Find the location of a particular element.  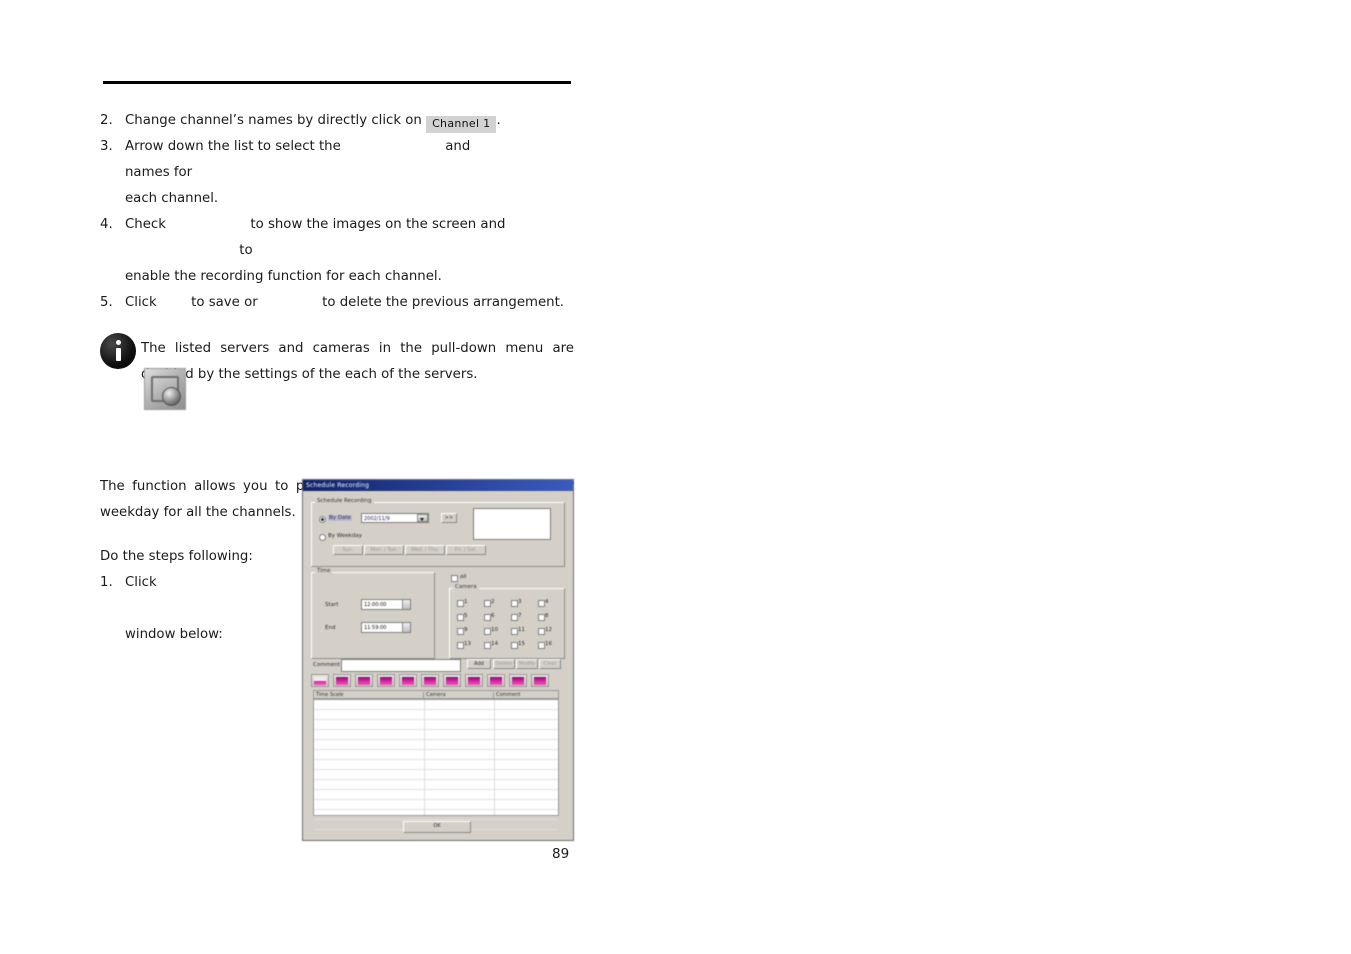

end-time-spinner: 11:59:00 is located at coordinates (386, 627).